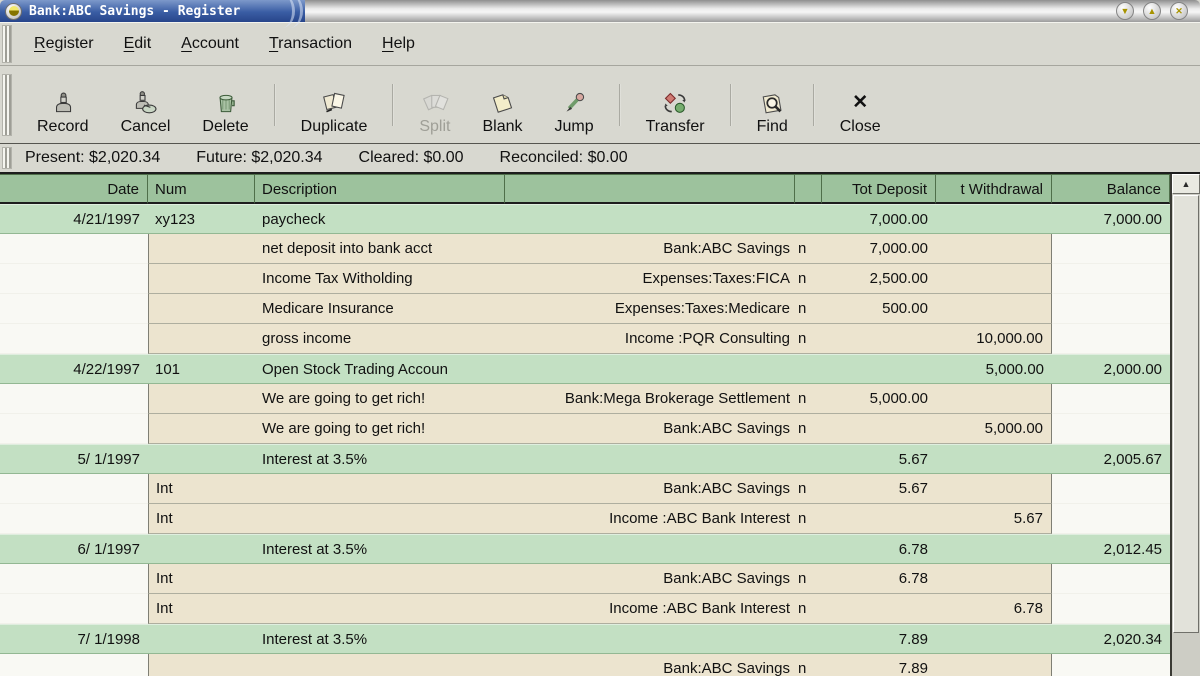 The width and height of the screenshot is (1200, 676). I want to click on cell-description: gross income, so click(380, 339).